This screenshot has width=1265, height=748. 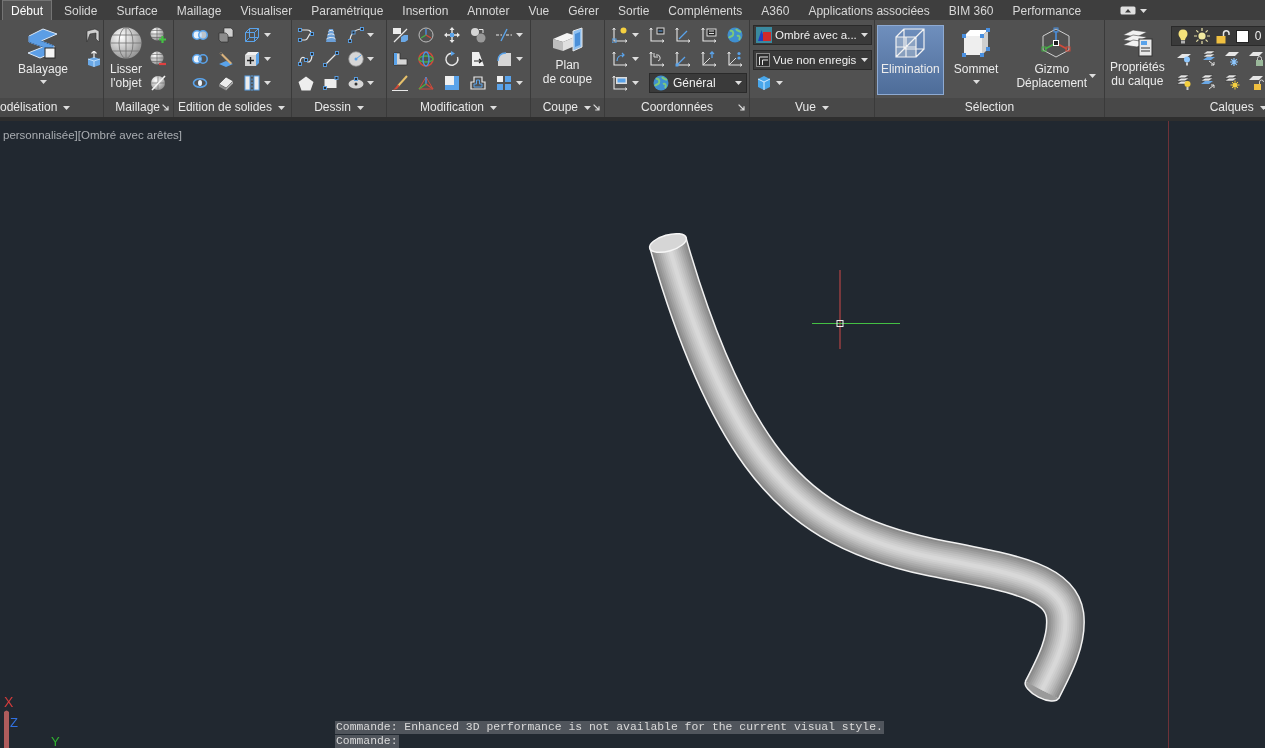 I want to click on ribbon-tab: Performance, so click(x=1046, y=10).